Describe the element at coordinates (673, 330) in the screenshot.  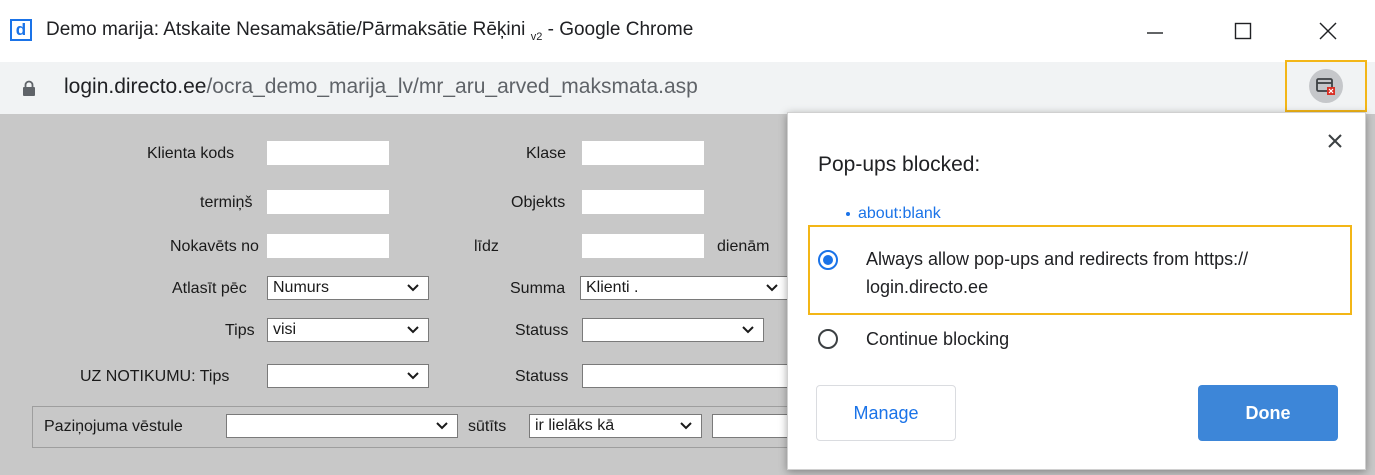
I see `statuss-select` at that location.